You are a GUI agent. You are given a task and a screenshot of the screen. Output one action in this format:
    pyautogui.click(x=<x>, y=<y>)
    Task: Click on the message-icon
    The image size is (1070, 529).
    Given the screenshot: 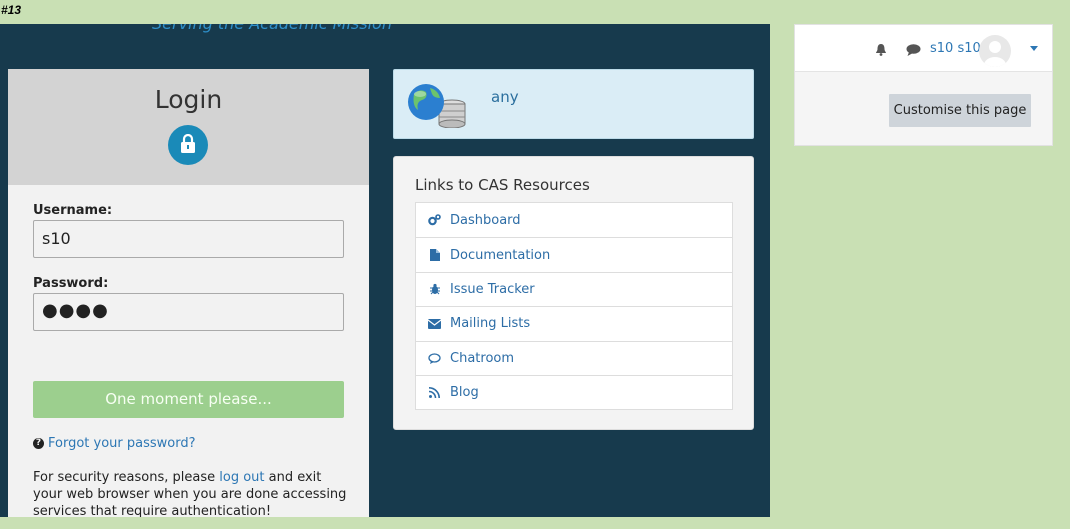 What is the action you would take?
    pyautogui.click(x=913, y=50)
    